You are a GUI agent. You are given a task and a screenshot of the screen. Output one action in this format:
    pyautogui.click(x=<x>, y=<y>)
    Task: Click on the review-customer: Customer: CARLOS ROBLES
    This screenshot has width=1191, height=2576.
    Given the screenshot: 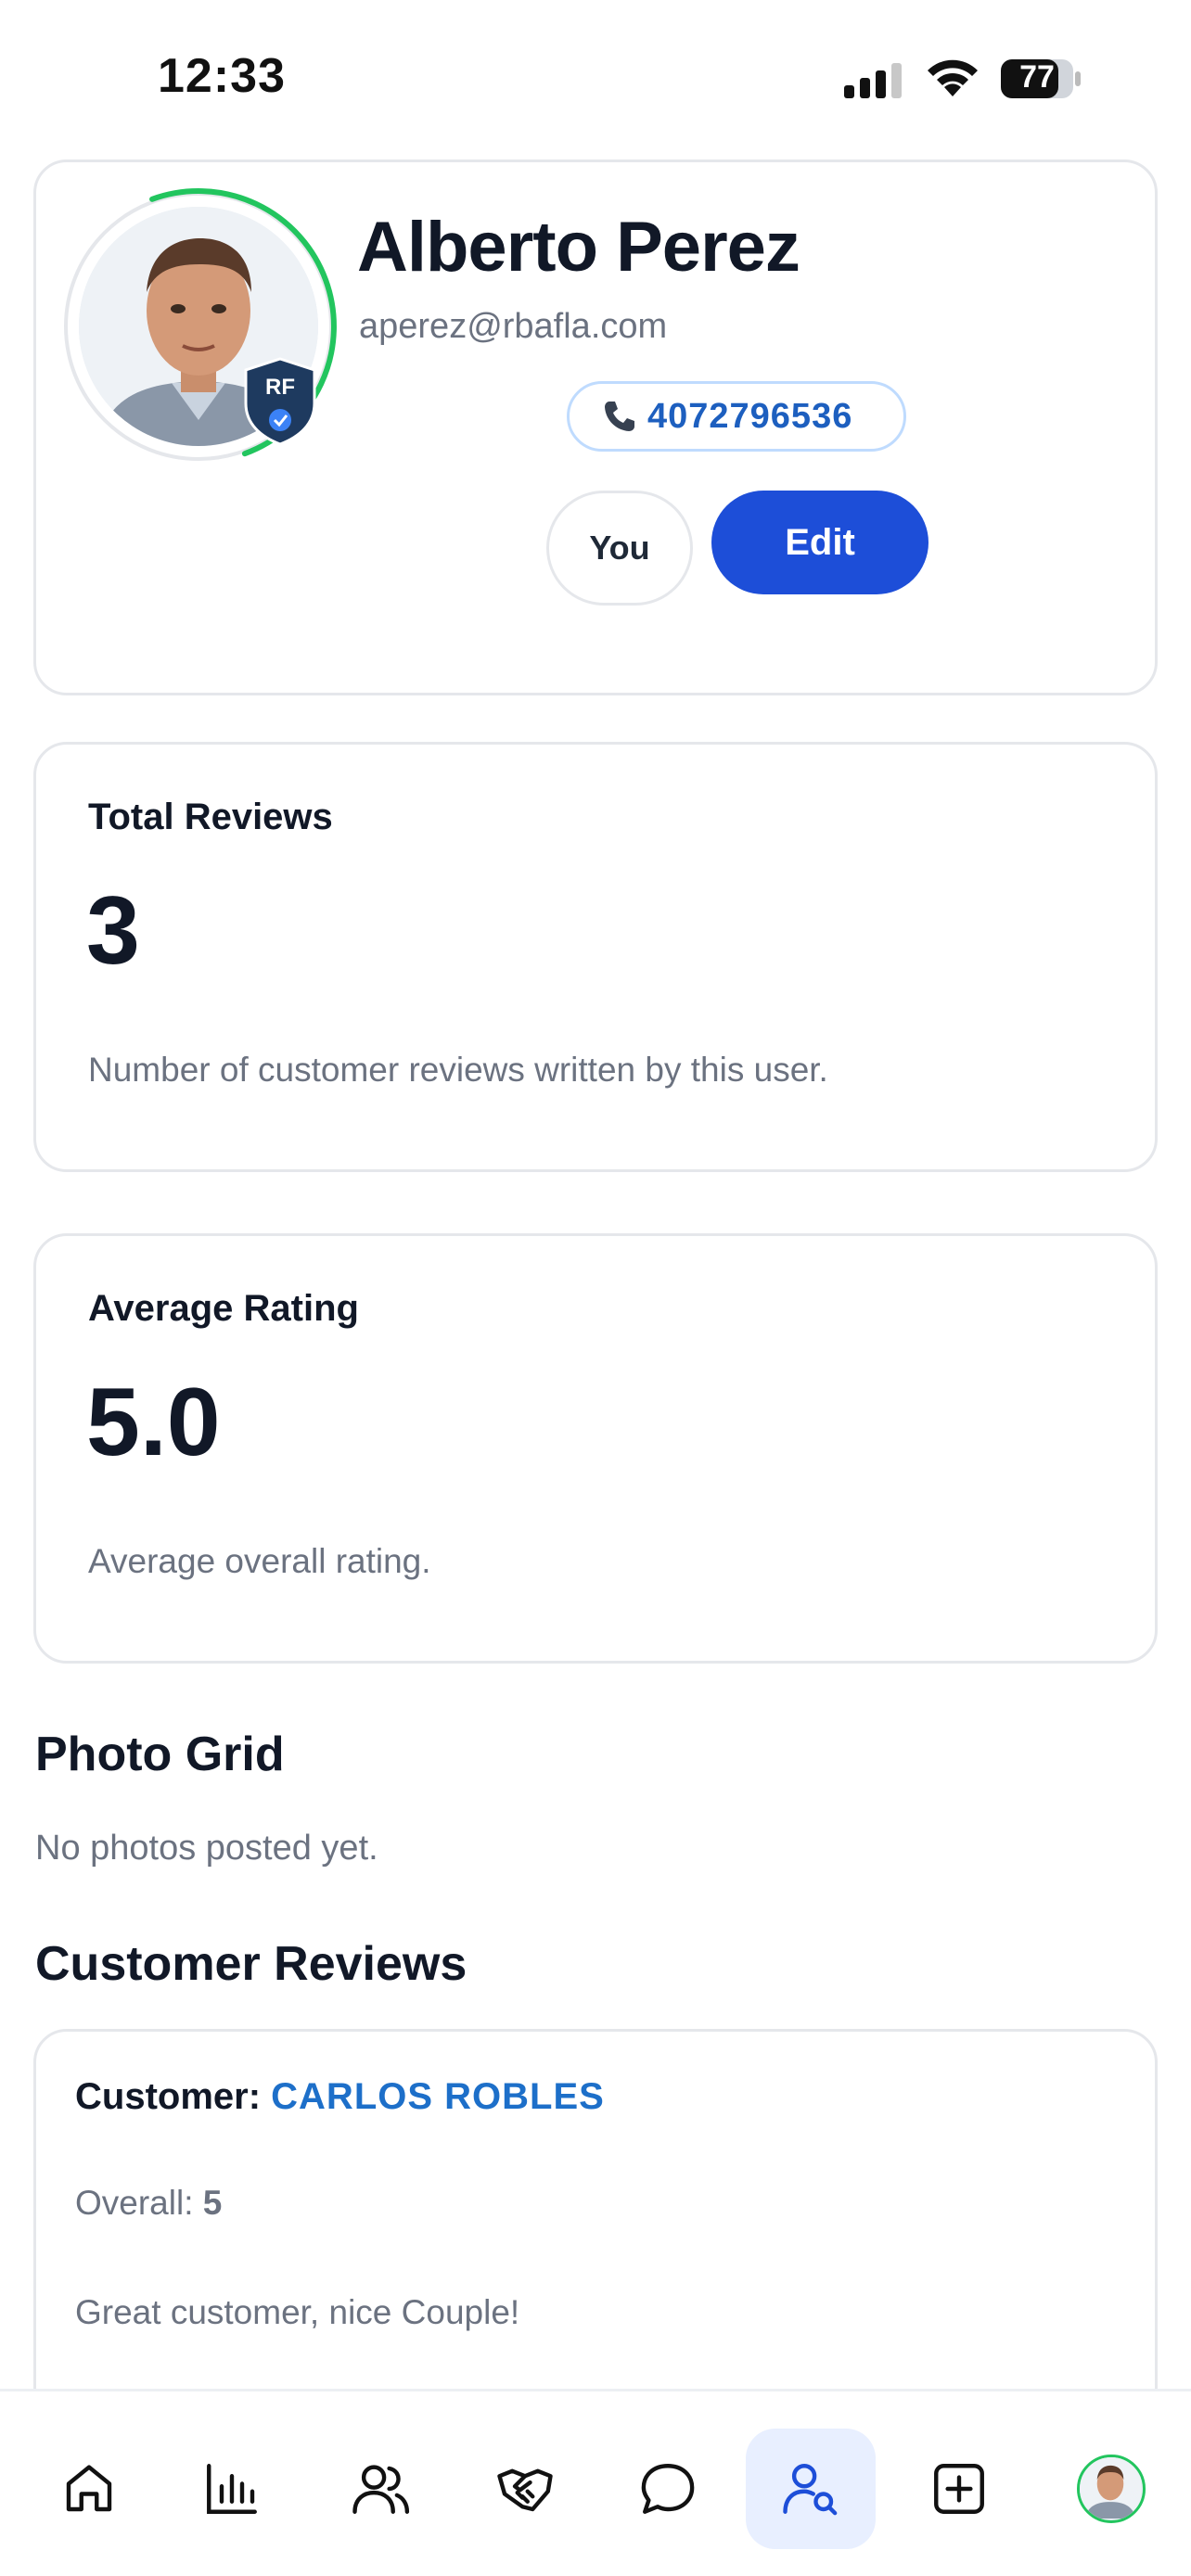 What is the action you would take?
    pyautogui.click(x=340, y=2097)
    